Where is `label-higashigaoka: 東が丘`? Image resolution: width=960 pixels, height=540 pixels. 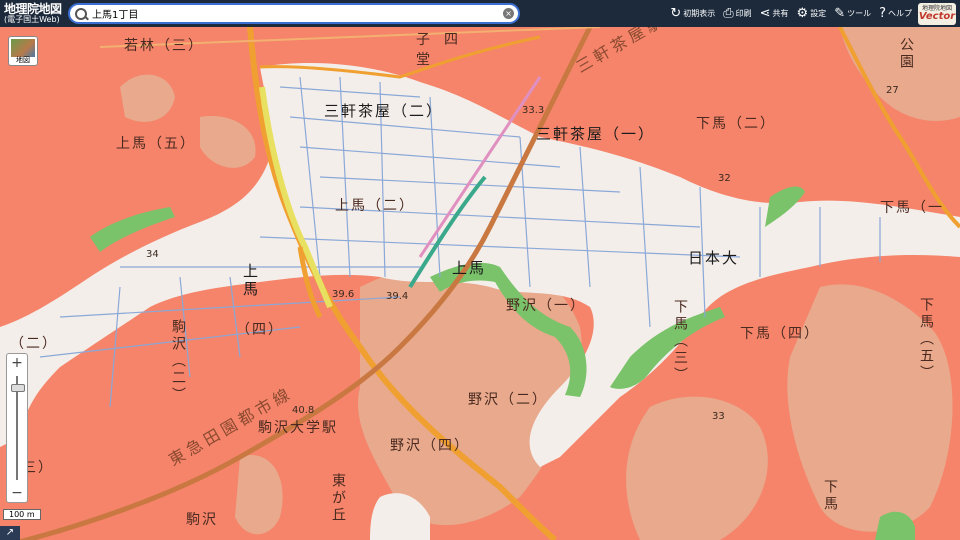
label-higashigaoka: 東が丘 is located at coordinates (338, 498).